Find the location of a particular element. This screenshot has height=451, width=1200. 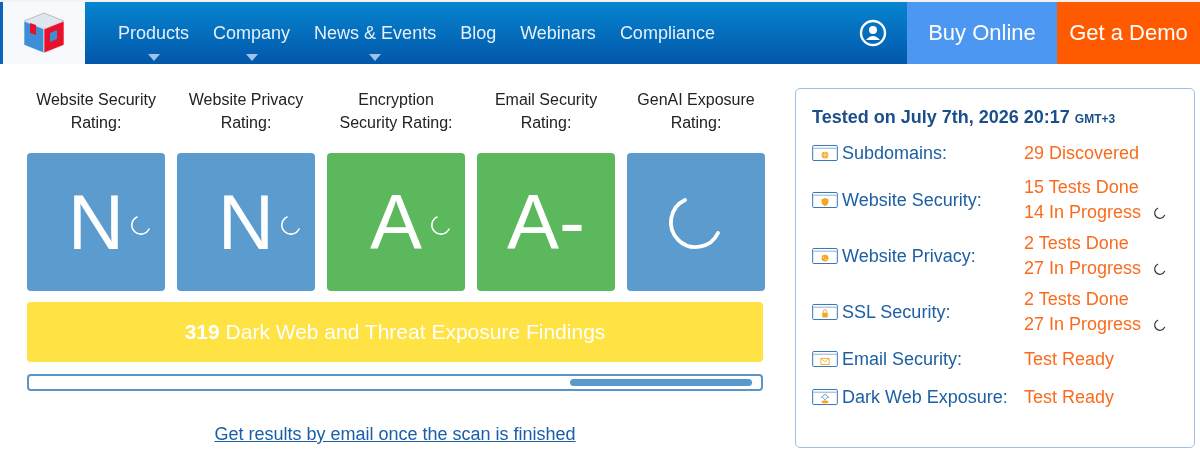

category-label: Website Security: is located at coordinates (912, 200).